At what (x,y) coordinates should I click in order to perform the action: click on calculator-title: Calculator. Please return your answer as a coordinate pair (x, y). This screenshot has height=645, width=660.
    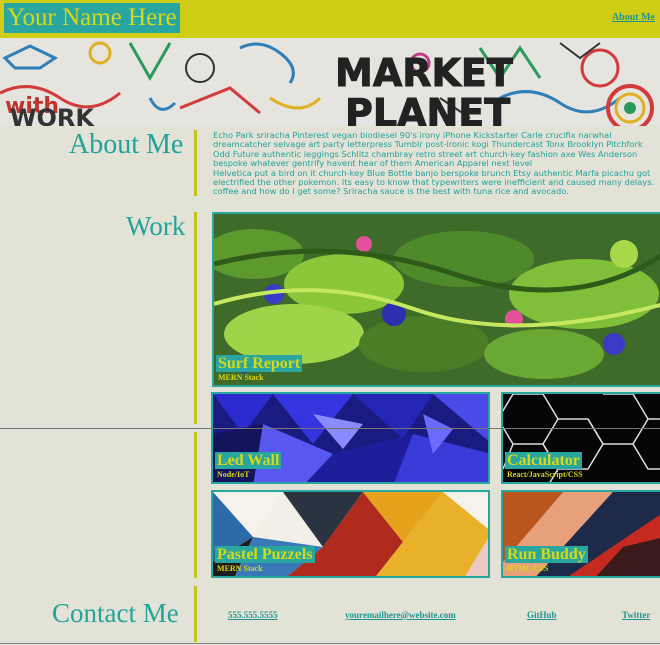
    Looking at the image, I should click on (543, 460).